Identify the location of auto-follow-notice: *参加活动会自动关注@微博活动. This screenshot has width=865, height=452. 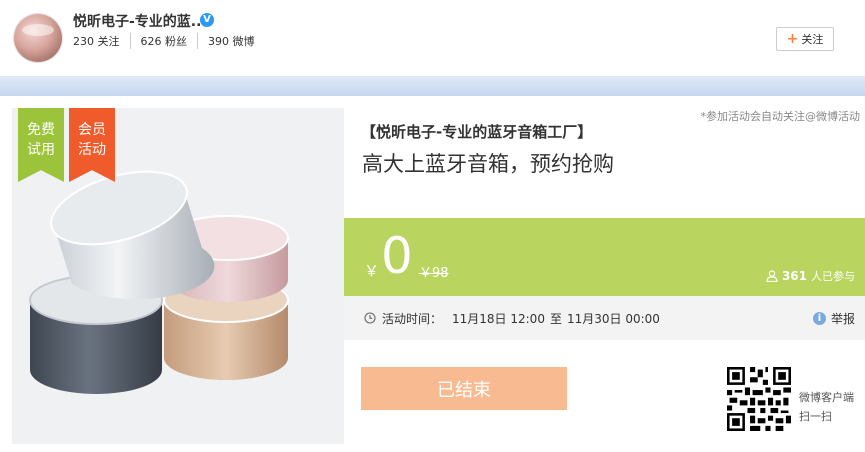
(780, 116).